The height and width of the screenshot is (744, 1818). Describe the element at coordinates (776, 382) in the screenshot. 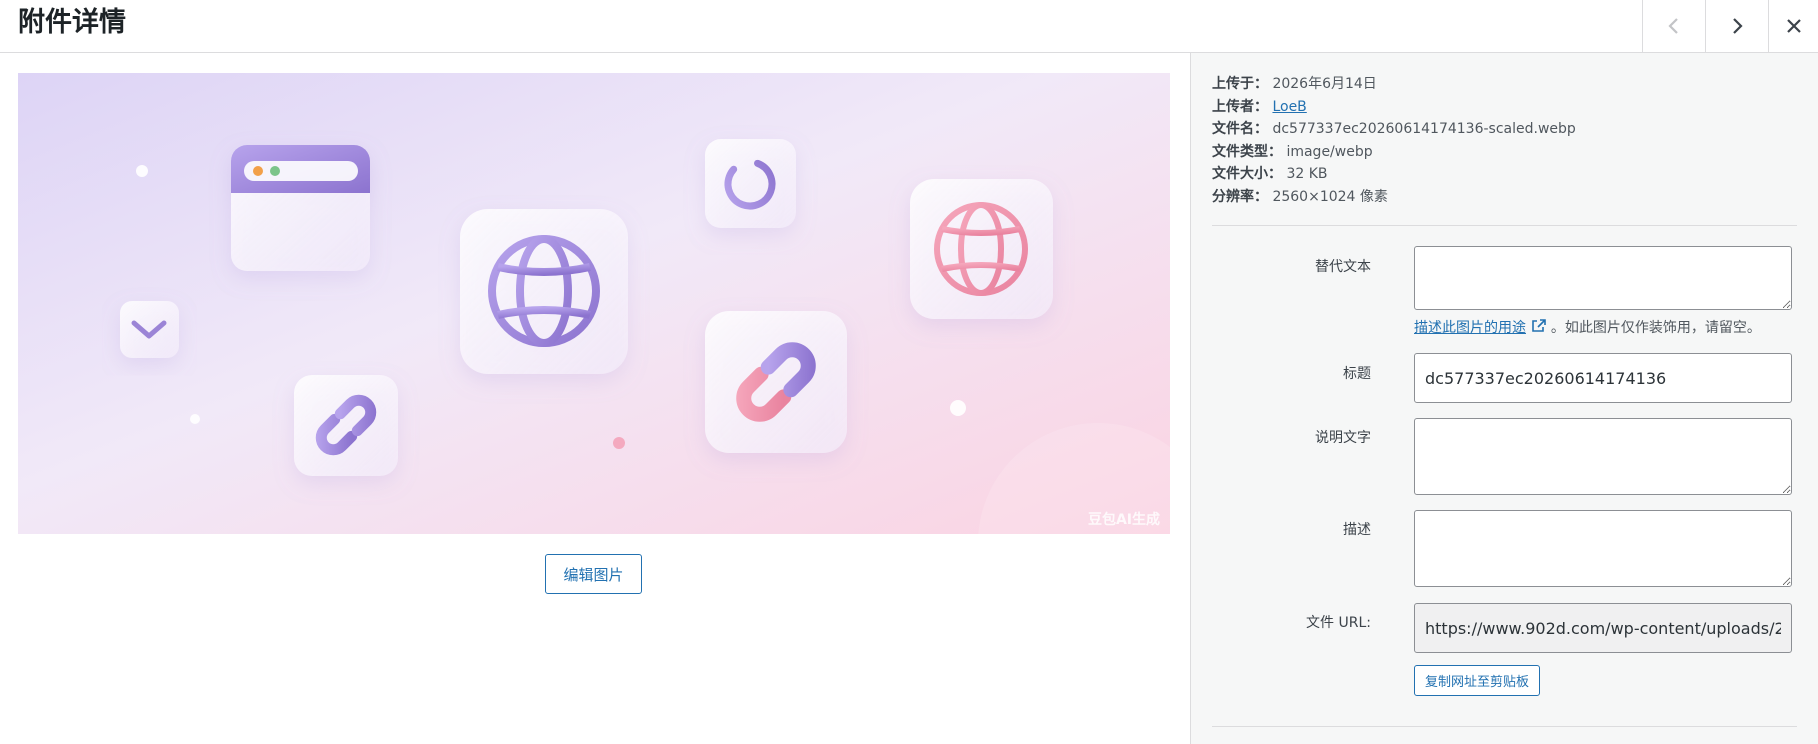

I see `link-card-large` at that location.